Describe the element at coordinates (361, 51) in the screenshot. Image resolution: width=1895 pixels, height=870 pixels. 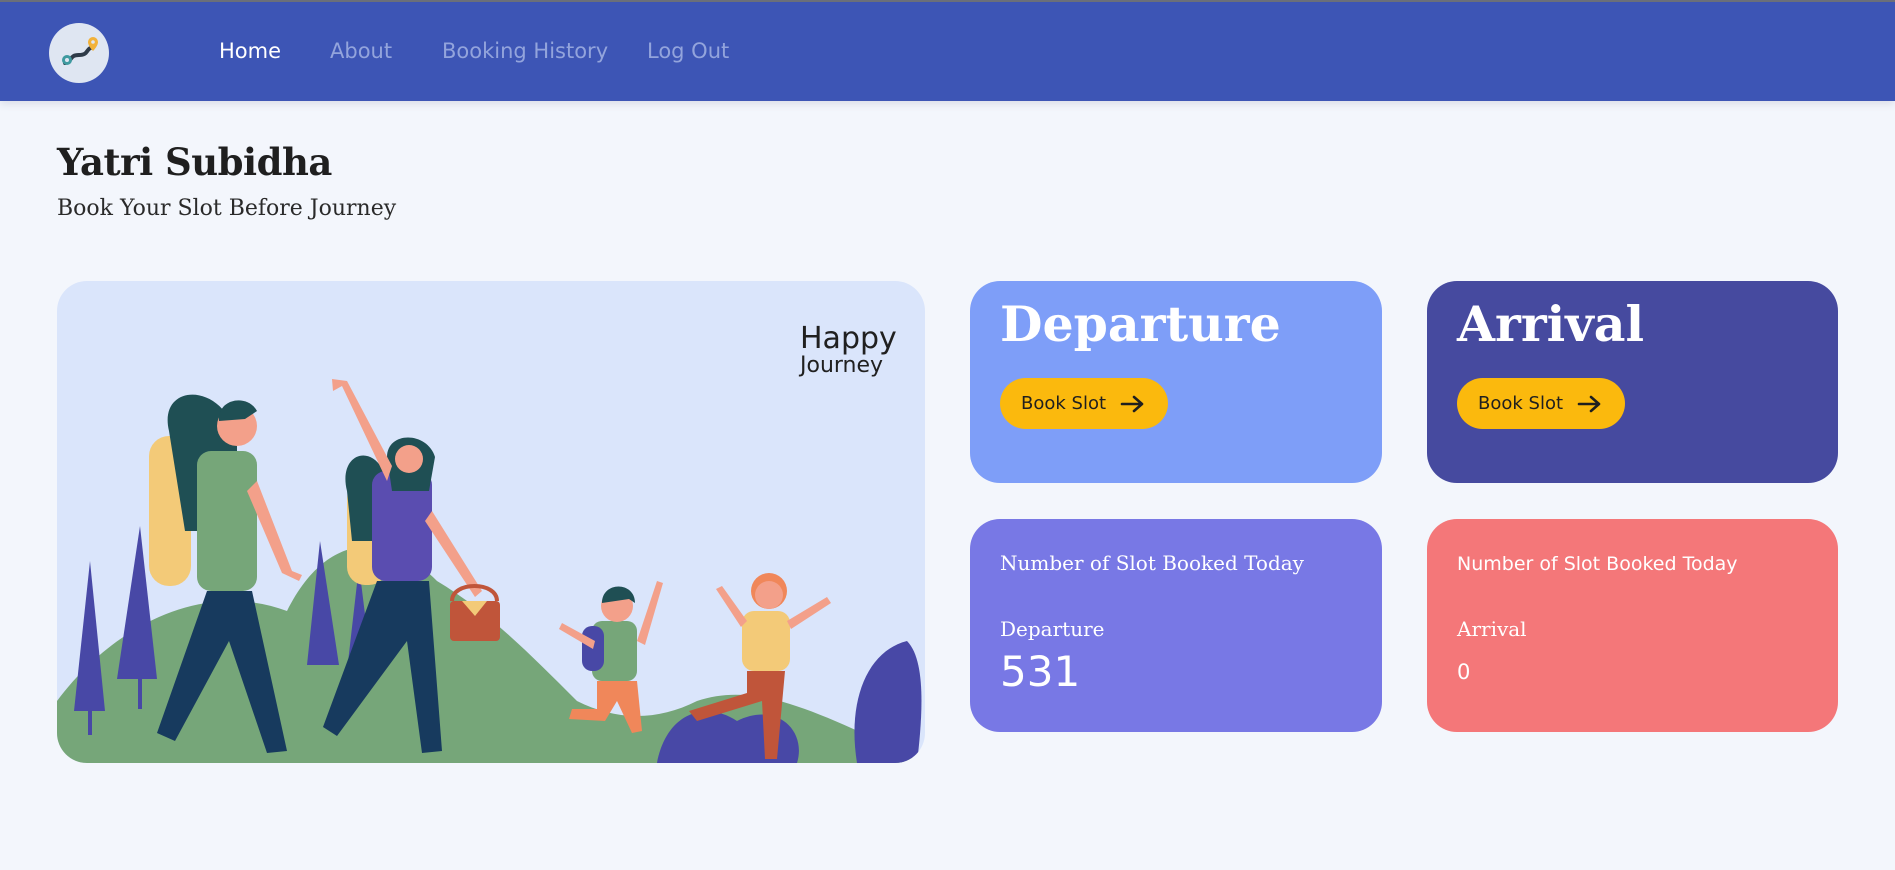
I see `nav-about-link: About` at that location.